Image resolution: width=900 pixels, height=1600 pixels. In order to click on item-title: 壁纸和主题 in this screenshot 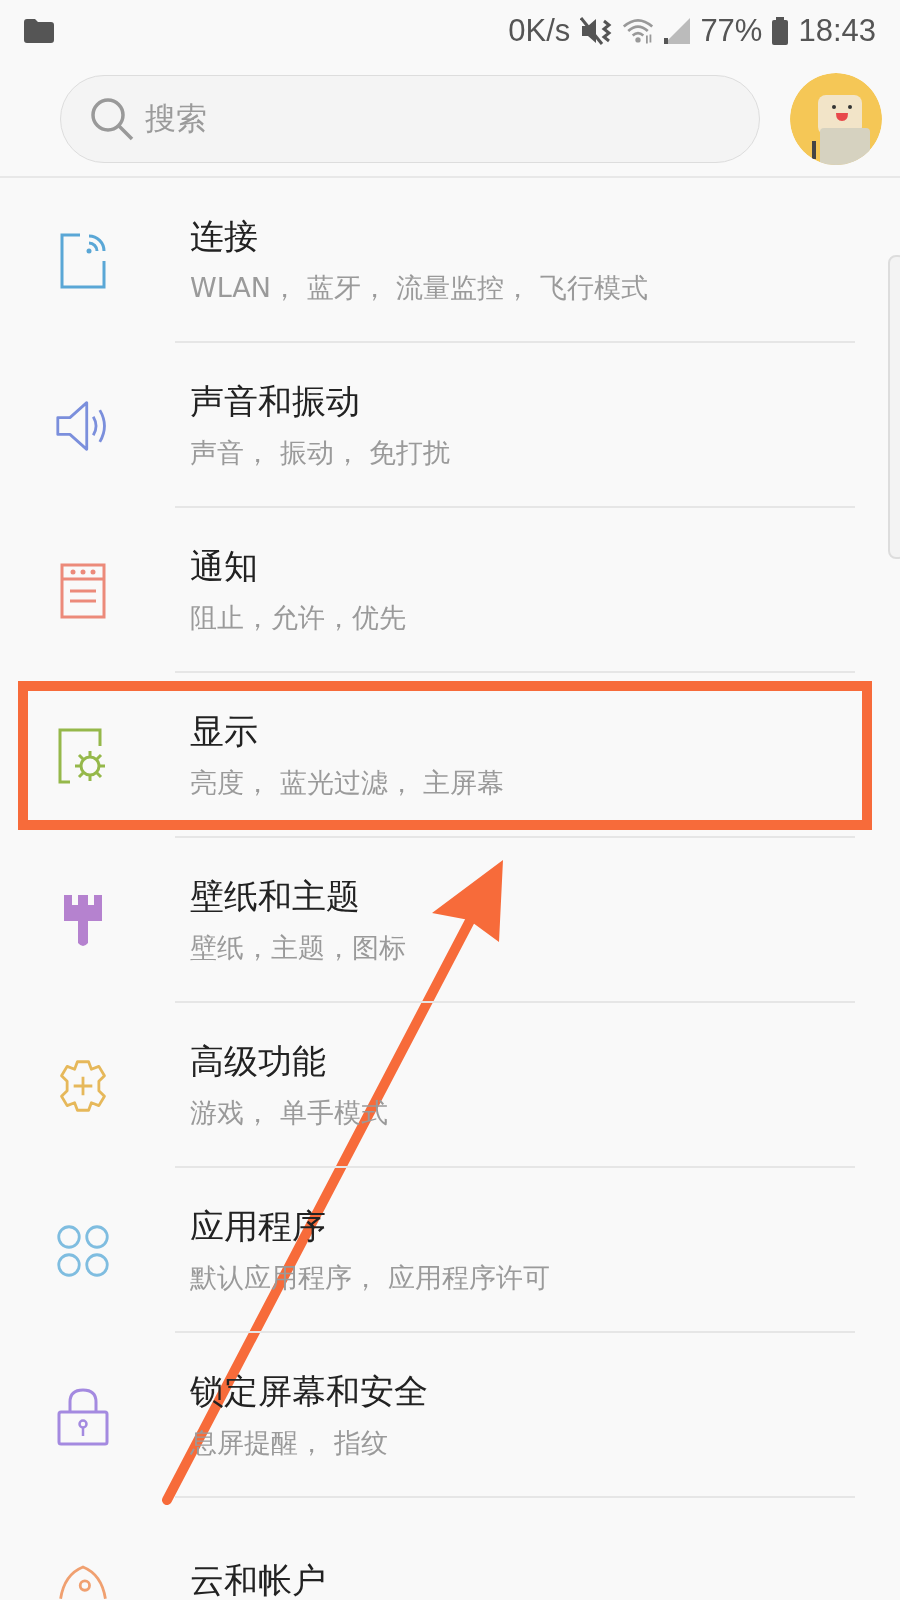, I will do `click(275, 896)`.